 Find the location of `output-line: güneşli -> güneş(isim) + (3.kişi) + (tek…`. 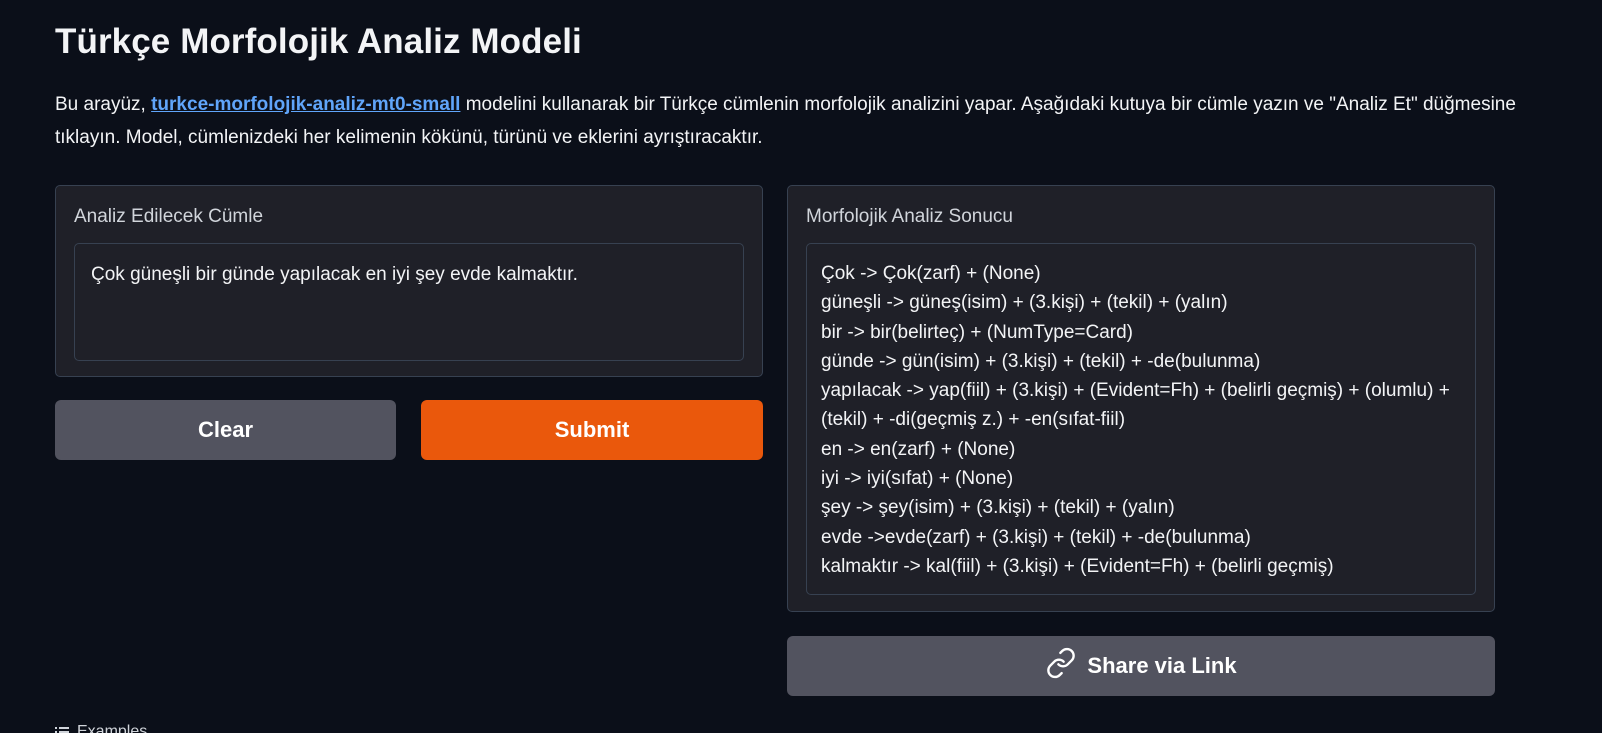

output-line: güneşli -> güneş(isim) + (3.kişi) + (tek… is located at coordinates (1024, 303).